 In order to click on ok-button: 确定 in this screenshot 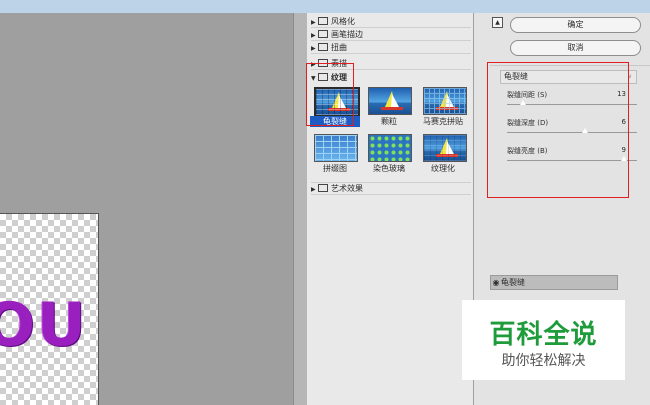, I will do `click(575, 25)`.